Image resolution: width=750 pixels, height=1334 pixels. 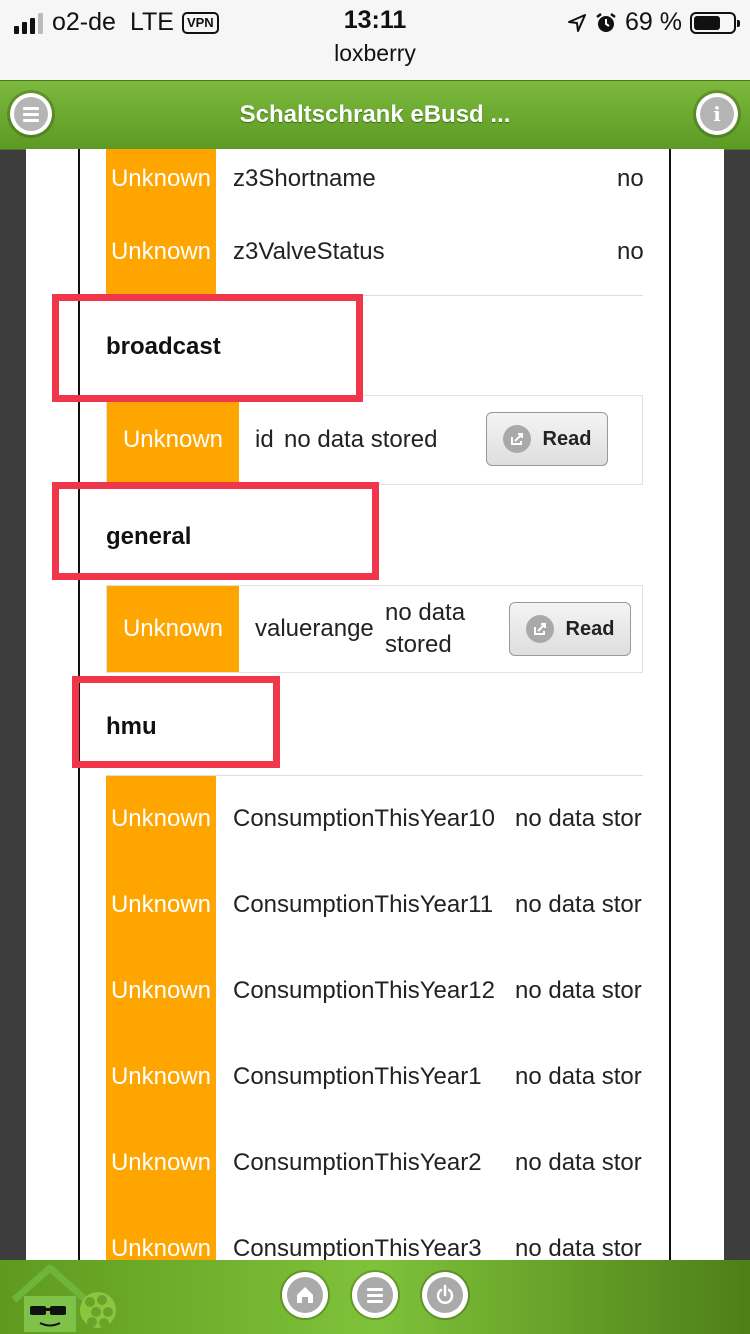 What do you see at coordinates (357, 1076) in the screenshot?
I see `item-name: ConsumptionThisYear1` at bounding box center [357, 1076].